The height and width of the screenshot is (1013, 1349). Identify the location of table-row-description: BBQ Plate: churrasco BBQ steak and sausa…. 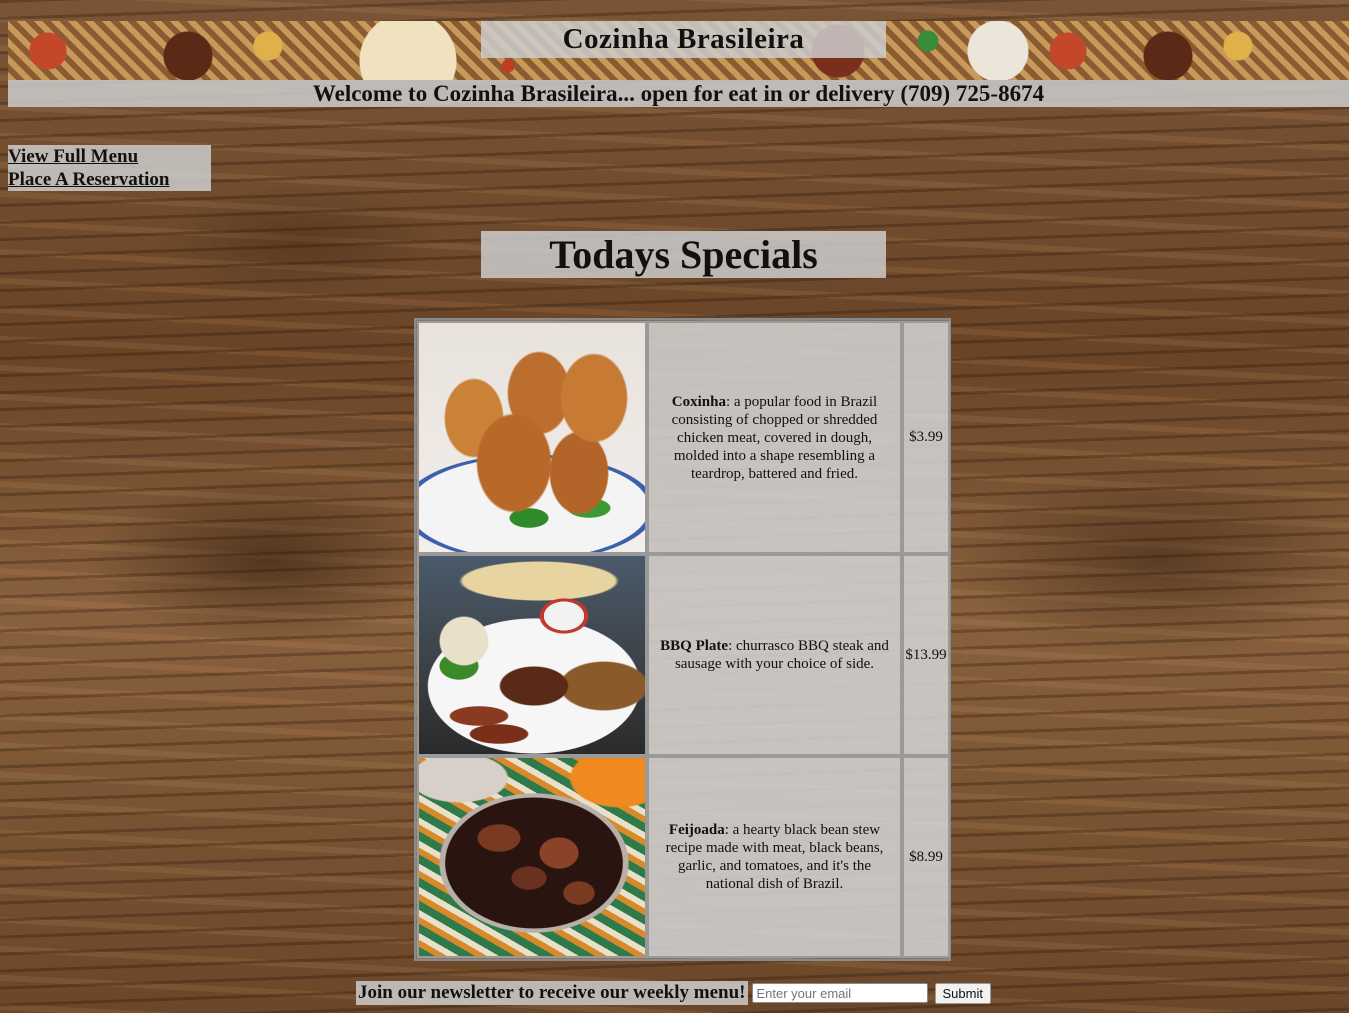
(774, 655).